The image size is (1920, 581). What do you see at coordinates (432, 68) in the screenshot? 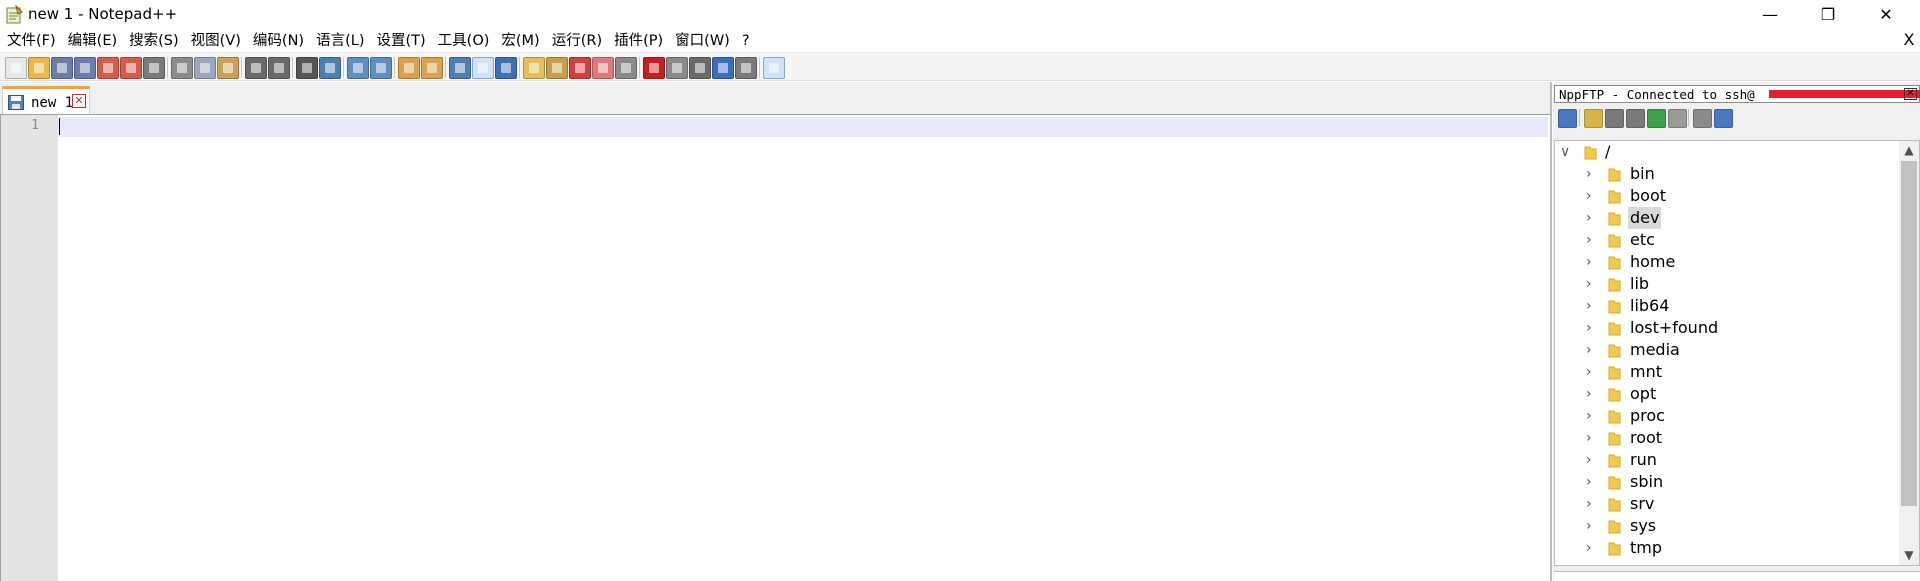
I see `sync-horizontal-button` at bounding box center [432, 68].